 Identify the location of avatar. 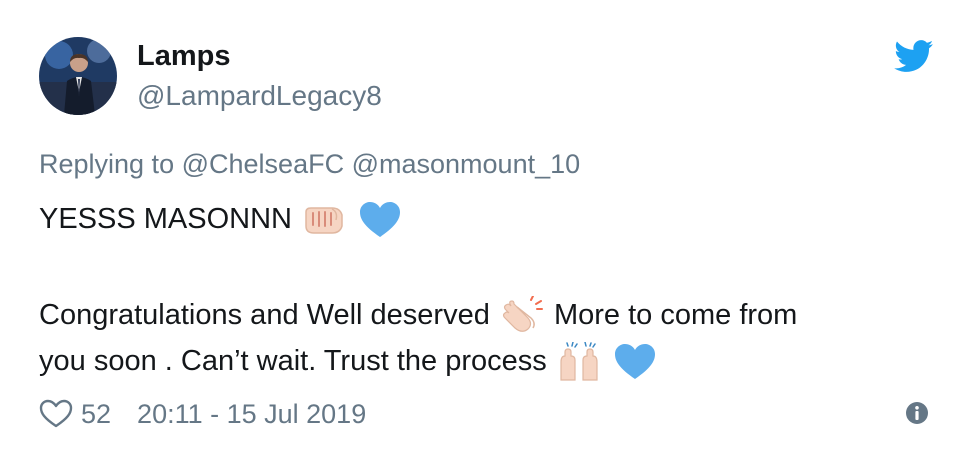
(78, 76).